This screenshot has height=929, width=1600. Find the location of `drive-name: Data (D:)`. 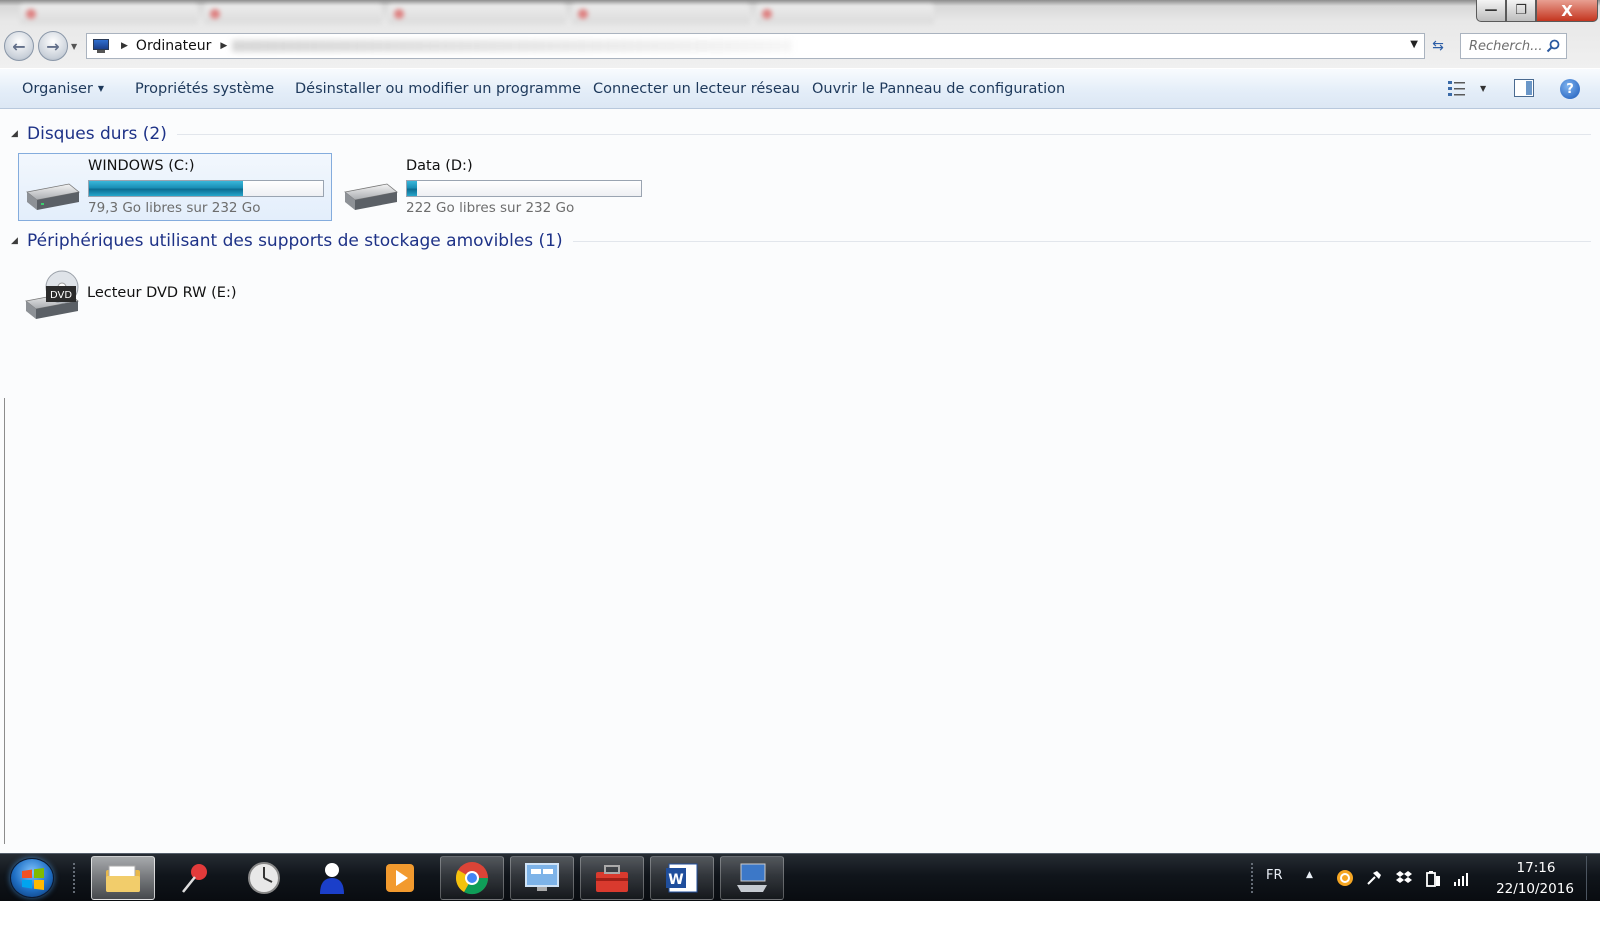

drive-name: Data (D:) is located at coordinates (439, 166).